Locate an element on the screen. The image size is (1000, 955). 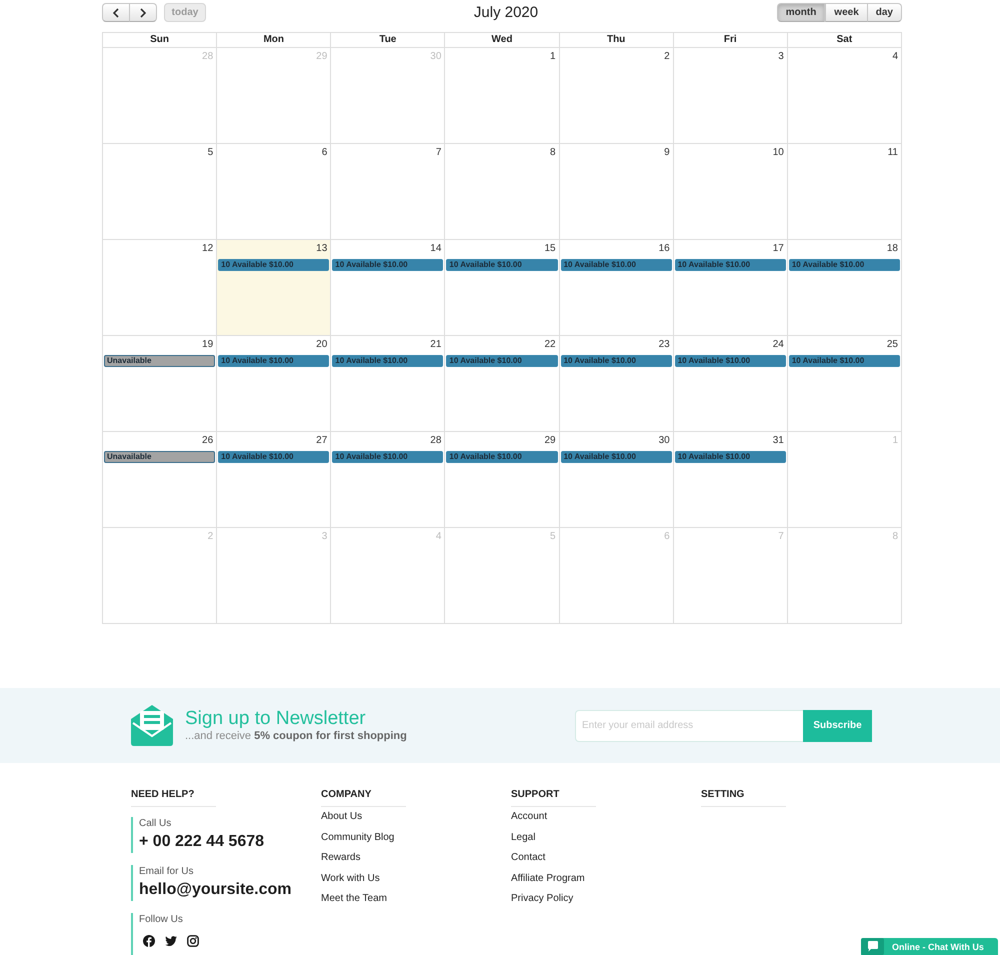
day-number: 2 is located at coordinates (211, 537).